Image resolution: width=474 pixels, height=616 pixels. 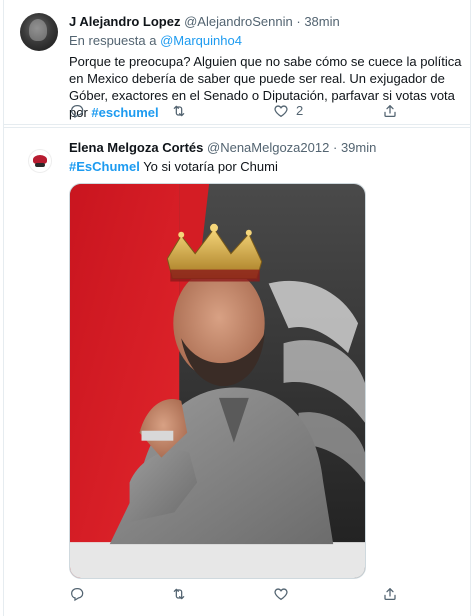 I want to click on hashtag-link: #EsChumel, so click(x=104, y=166).